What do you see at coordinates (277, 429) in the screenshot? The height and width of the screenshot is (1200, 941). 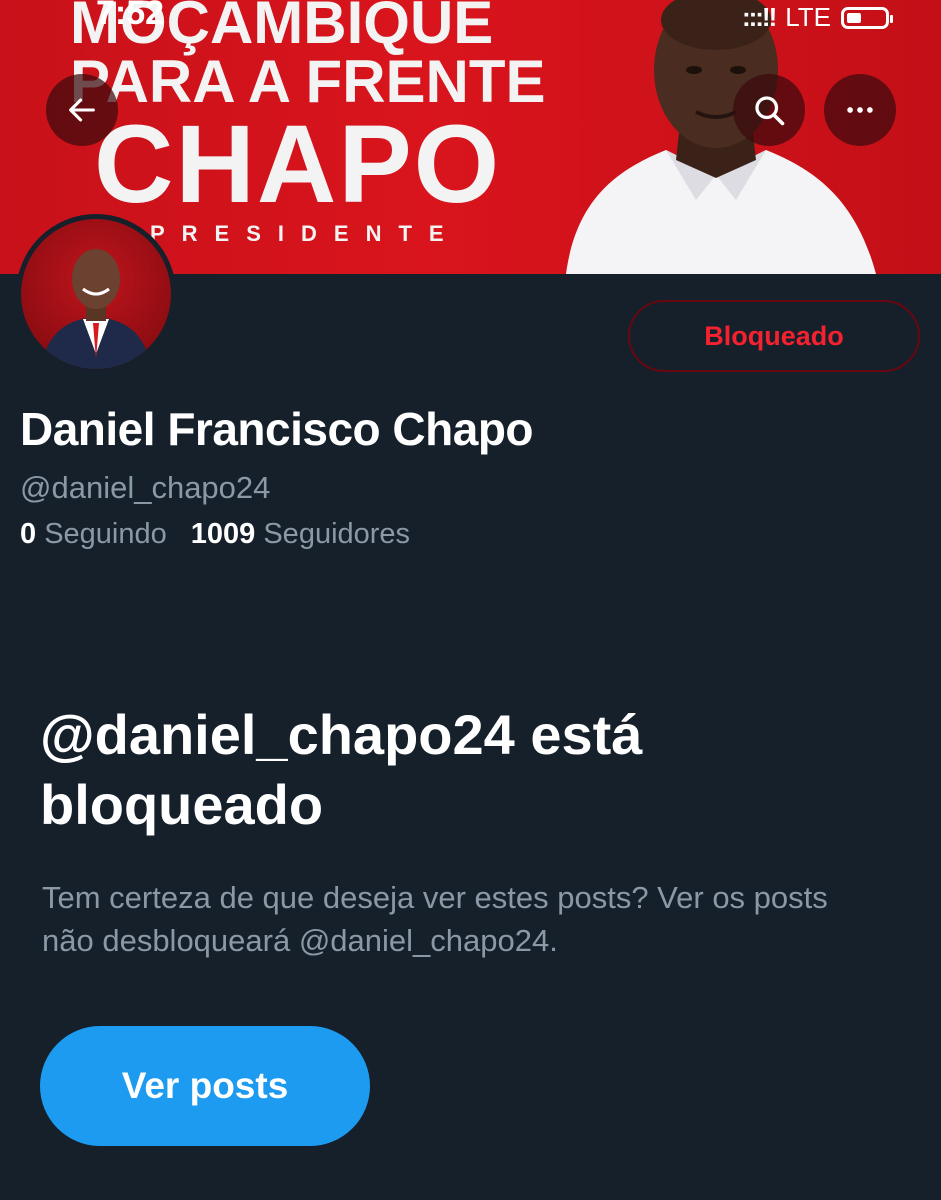 I see `display-name: Daniel Francisco Chapo` at bounding box center [277, 429].